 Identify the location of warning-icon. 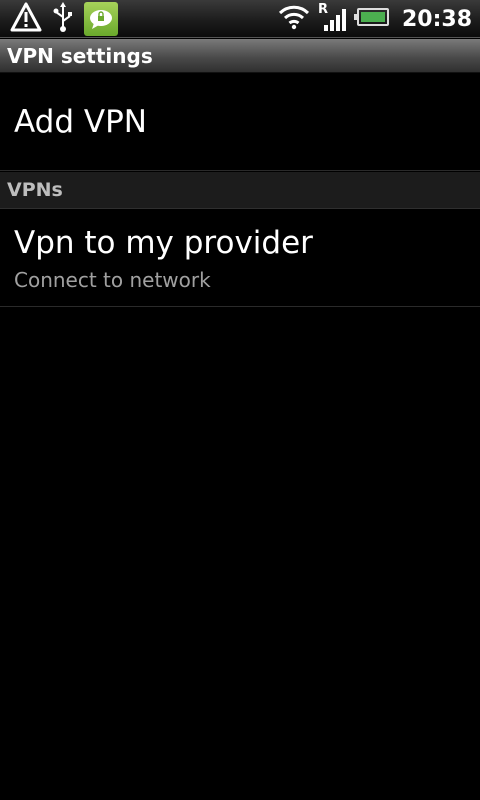
(26, 19).